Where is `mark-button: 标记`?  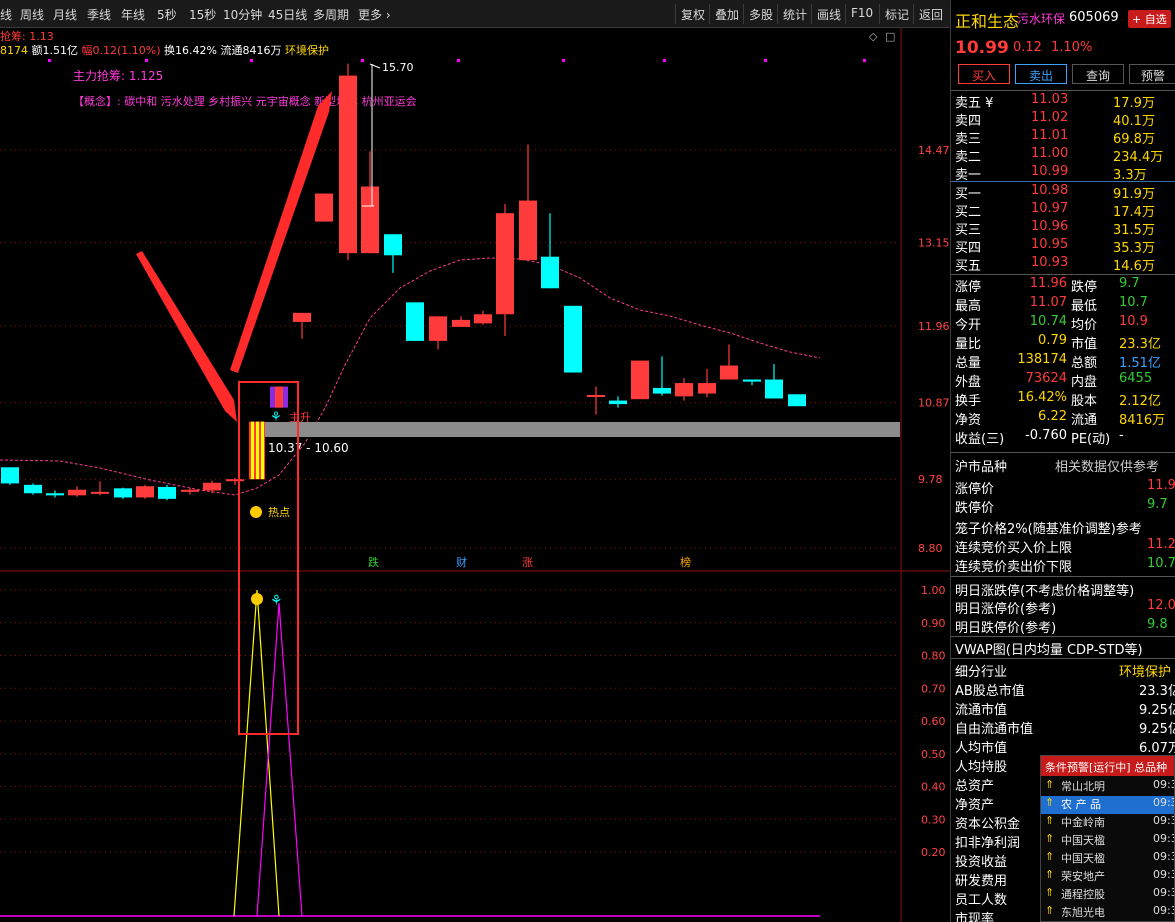 mark-button: 标记 is located at coordinates (896, 14).